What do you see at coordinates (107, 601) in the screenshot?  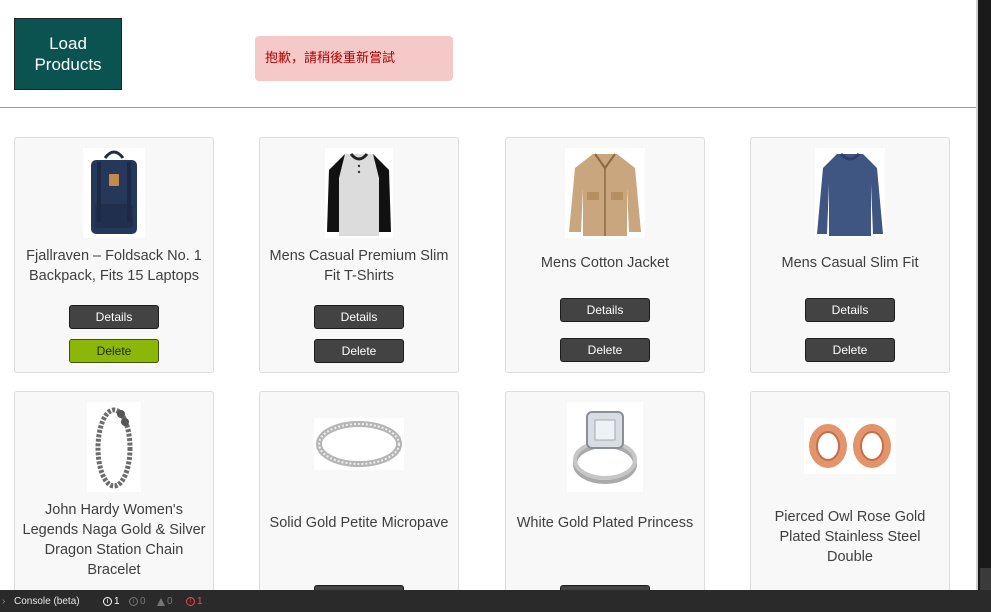 I see `info-icon: i` at bounding box center [107, 601].